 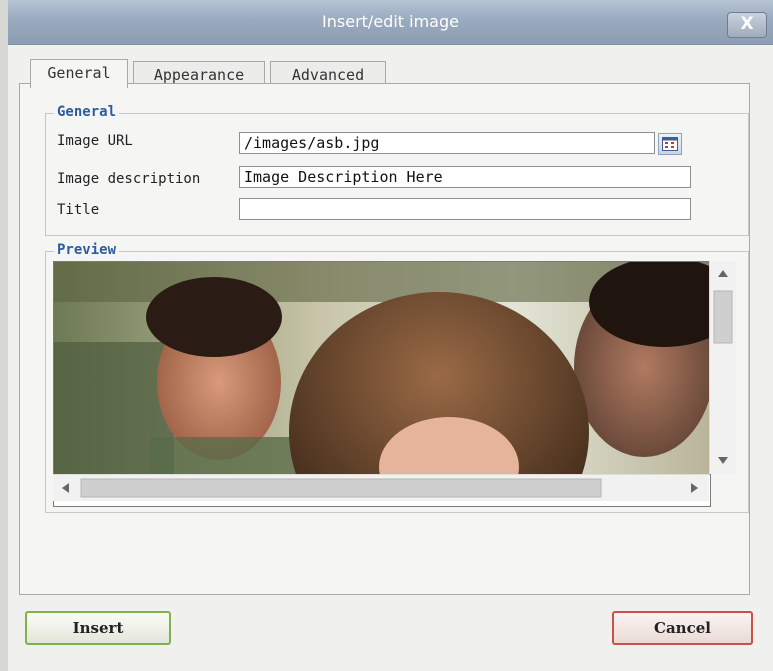 I want to click on background-strip, so click(x=4, y=335).